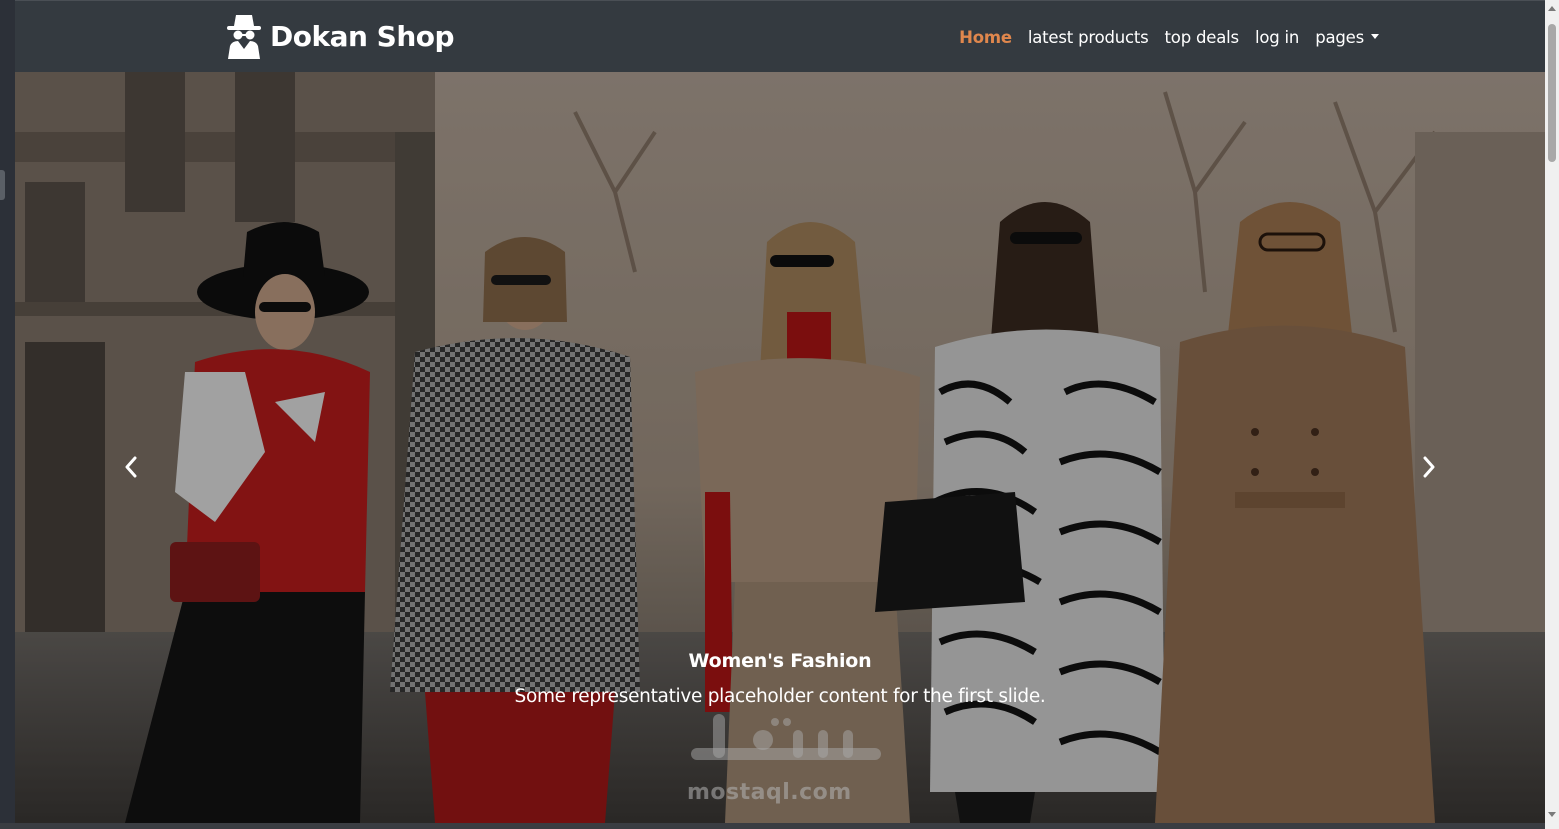 This screenshot has height=829, width=1559. I want to click on nav-home: Home, so click(985, 37).